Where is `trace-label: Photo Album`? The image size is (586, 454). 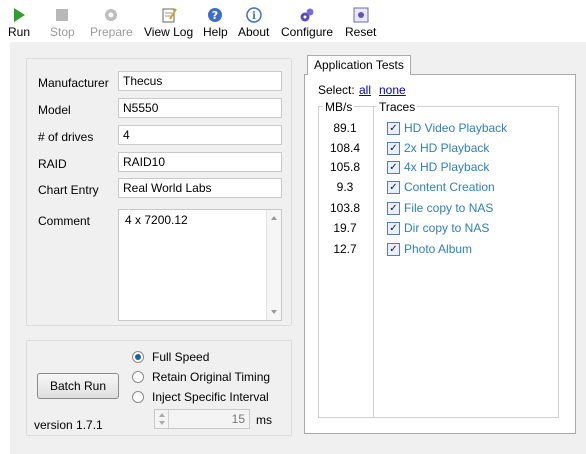
trace-label: Photo Album is located at coordinates (438, 249).